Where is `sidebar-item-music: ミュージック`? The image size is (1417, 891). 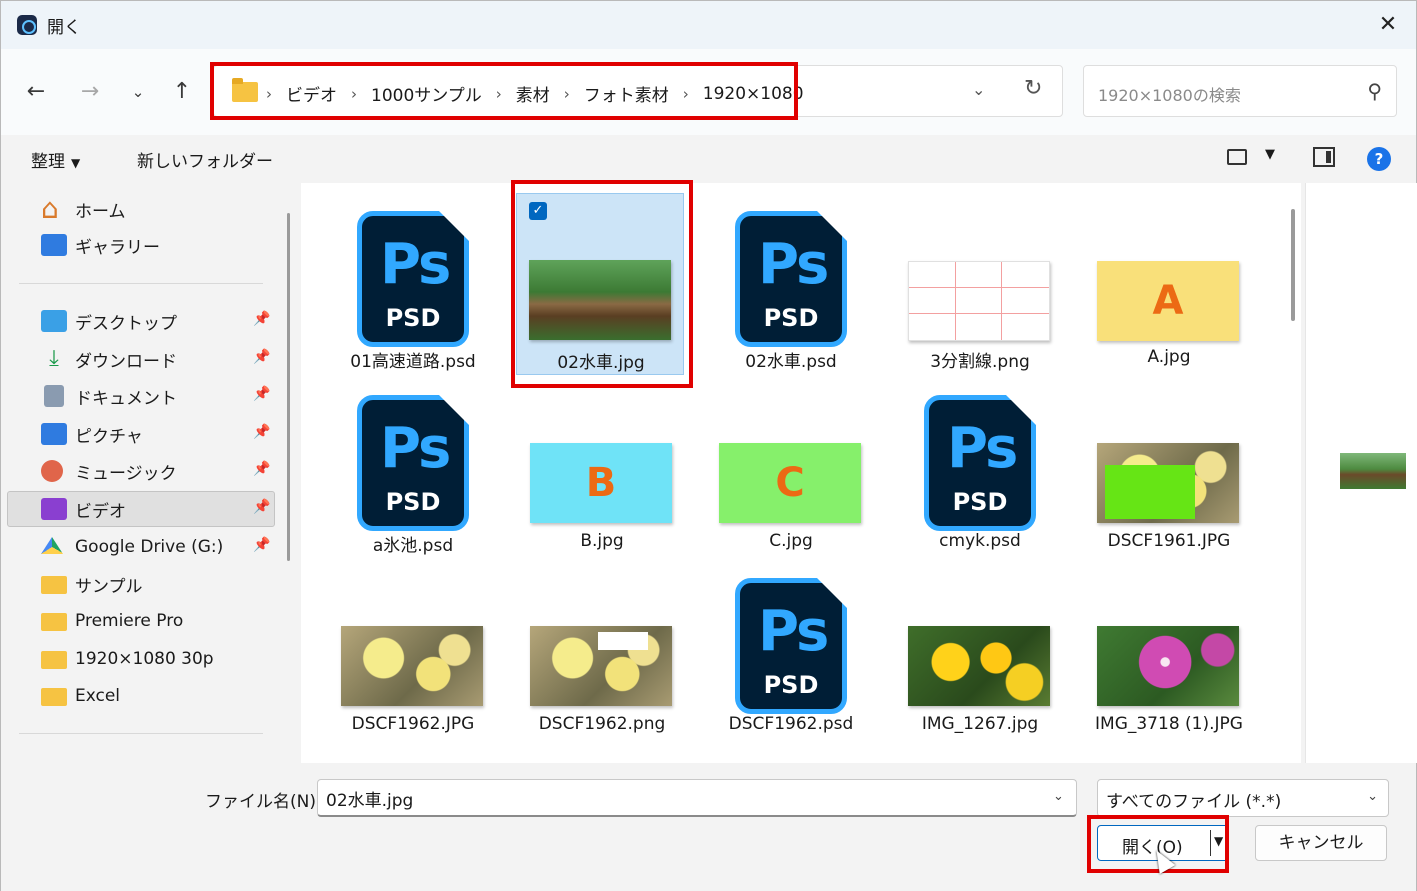 sidebar-item-music: ミュージック is located at coordinates (109, 471).